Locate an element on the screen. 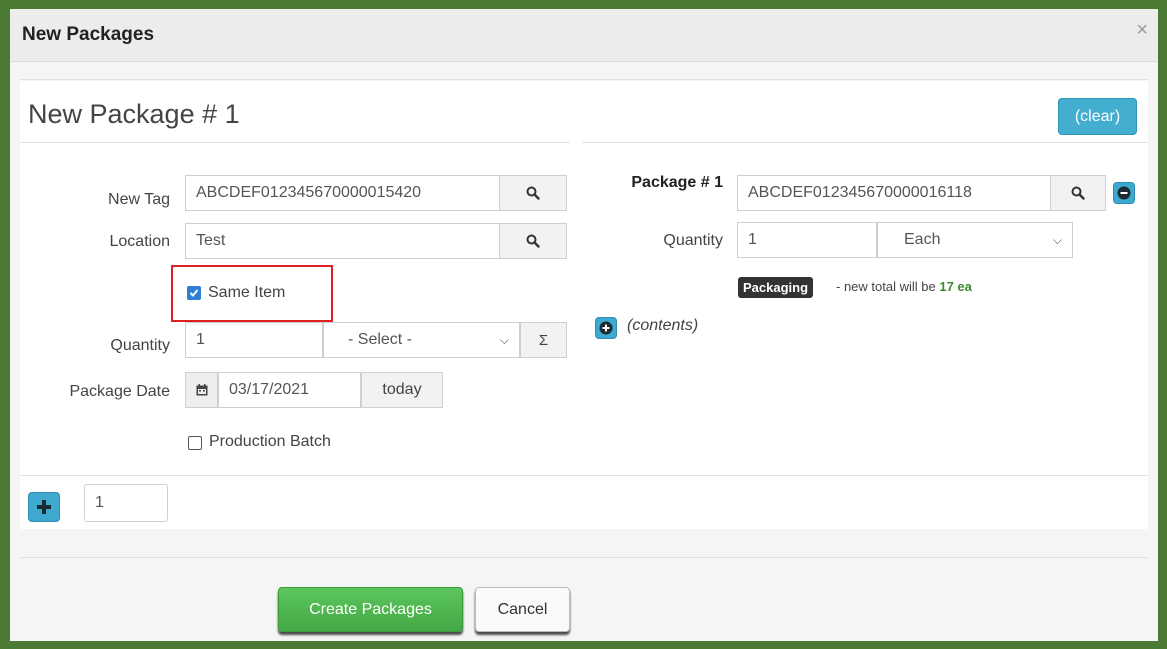 This screenshot has height=649, width=1167. production-batch-label: Production Batch is located at coordinates (270, 441).